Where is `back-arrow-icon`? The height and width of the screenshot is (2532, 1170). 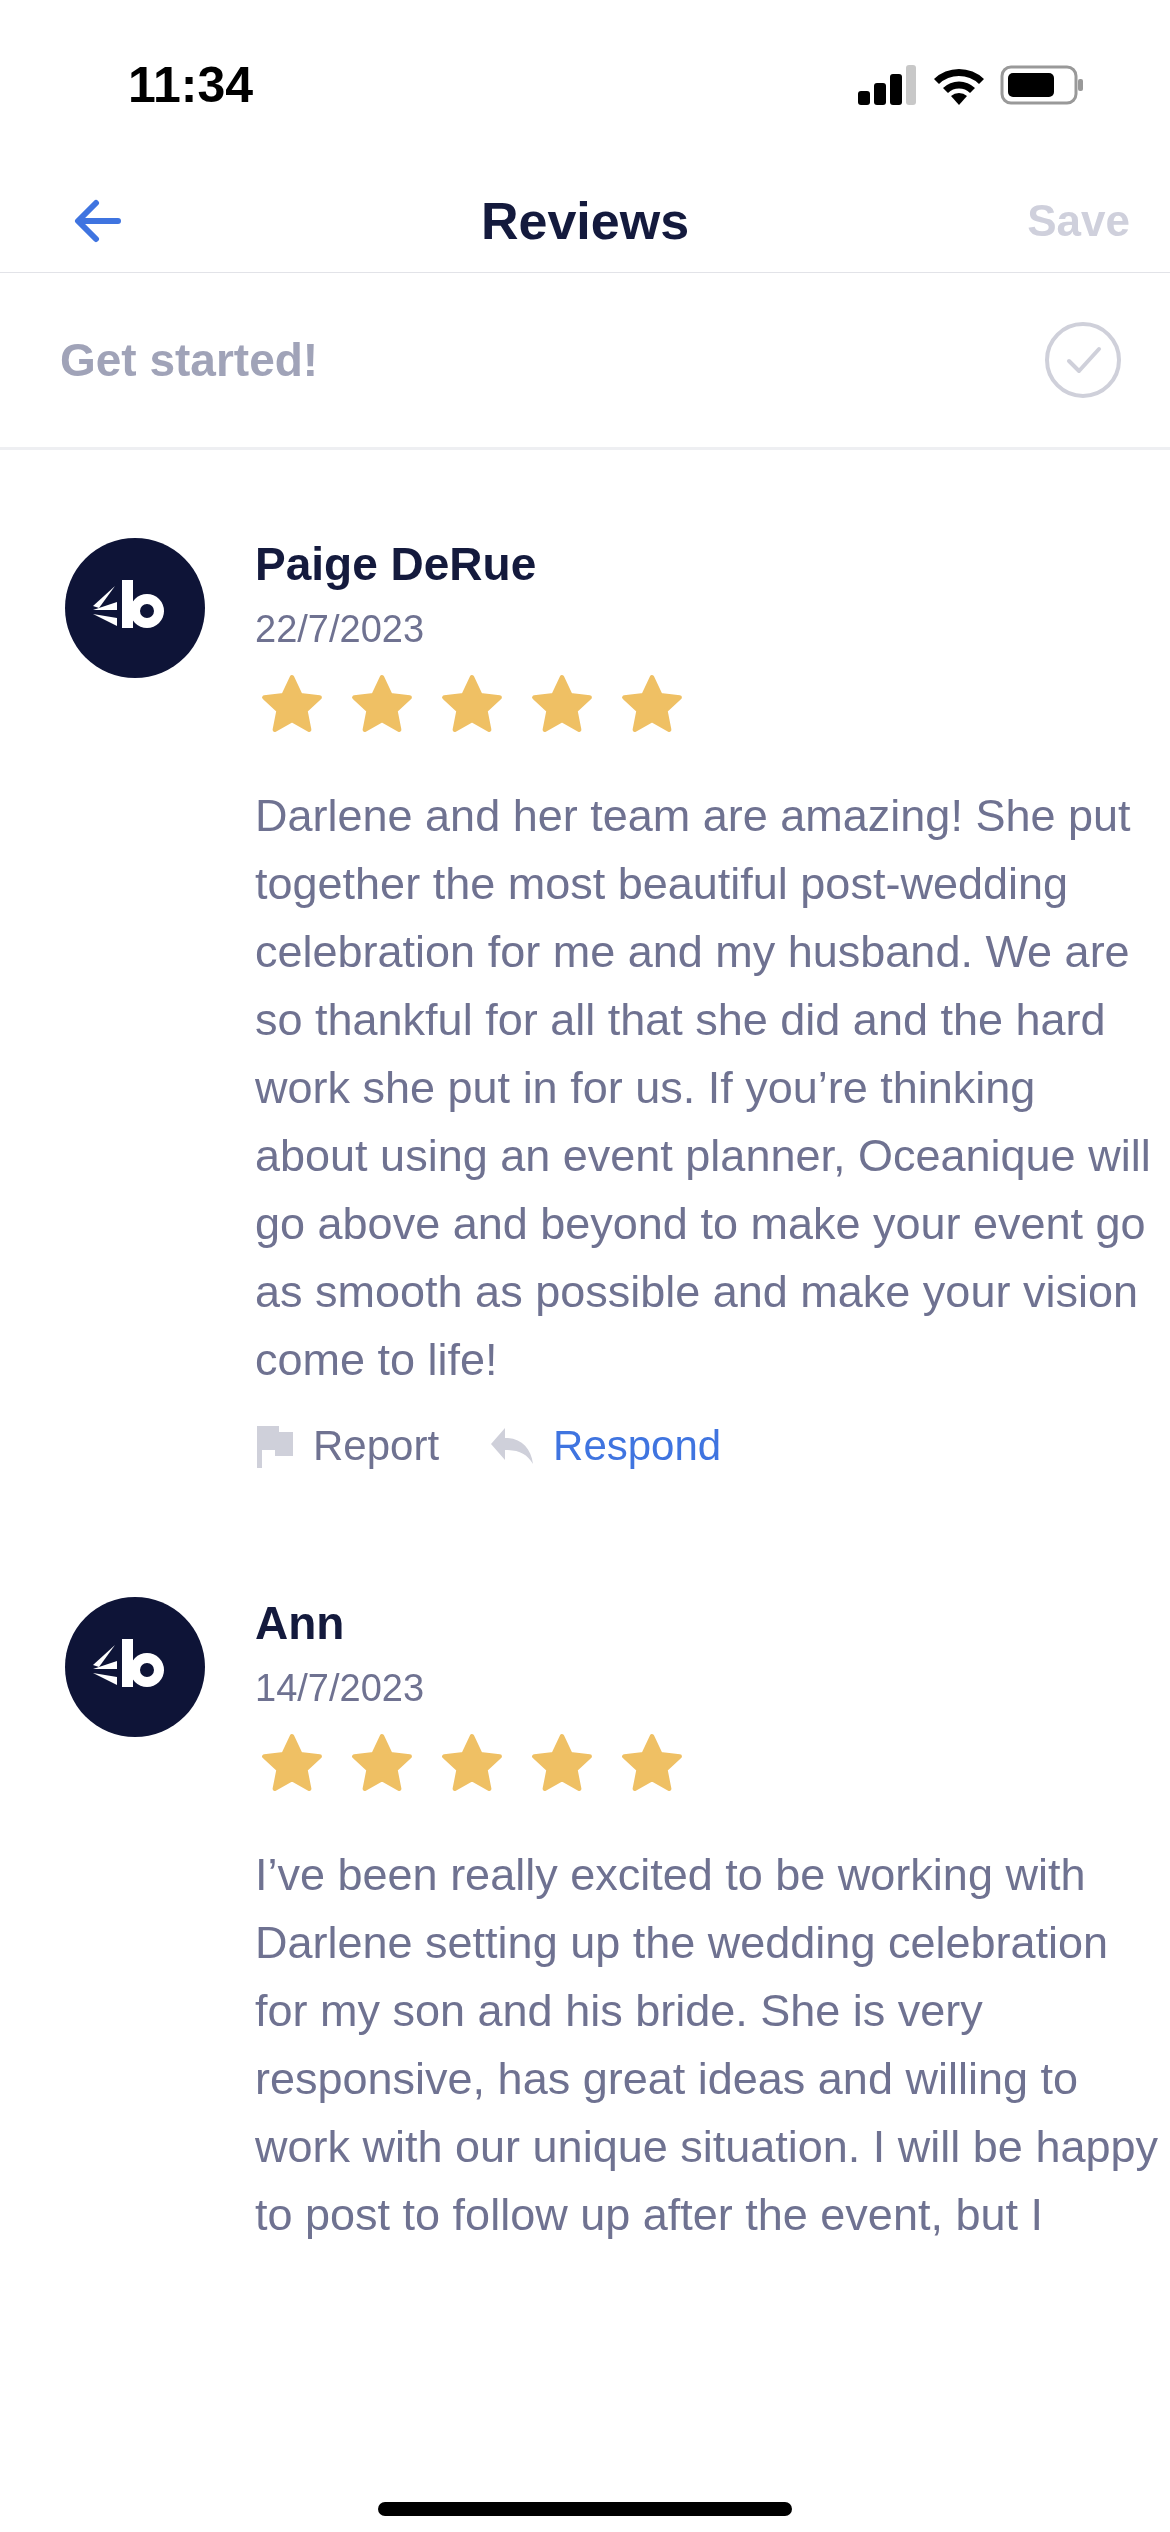
back-arrow-icon is located at coordinates (98, 221).